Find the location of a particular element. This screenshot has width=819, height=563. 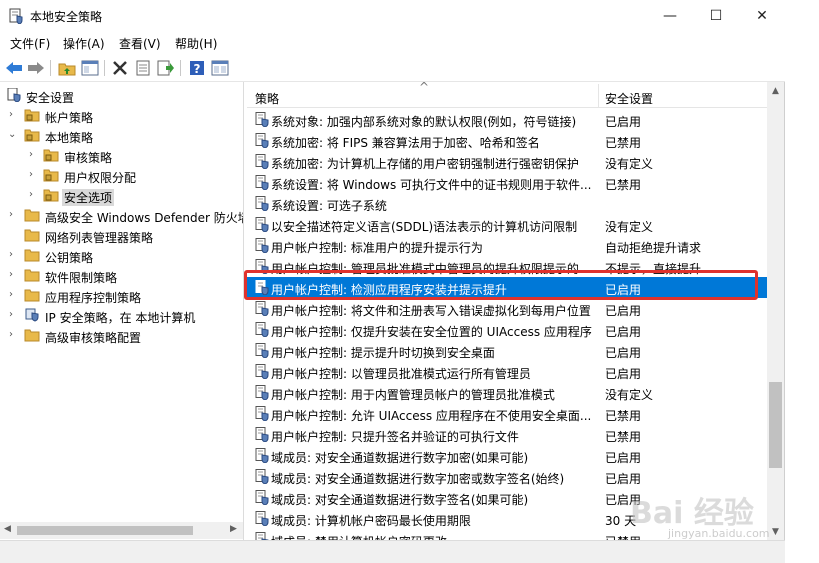

policy-row: 用户帐户控制: 只提升签名并验证的可执行文件 已禁用 is located at coordinates (507, 434).